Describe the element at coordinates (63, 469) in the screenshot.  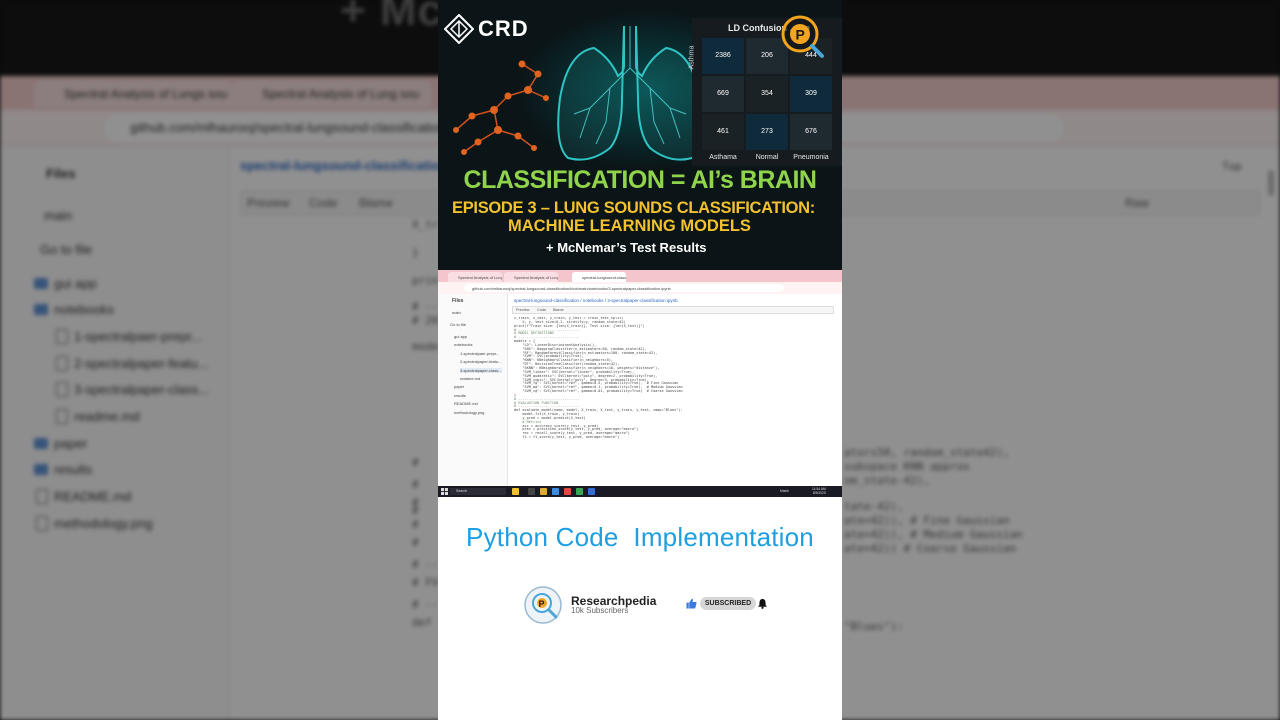
I see `bg-tree-item: results` at that location.